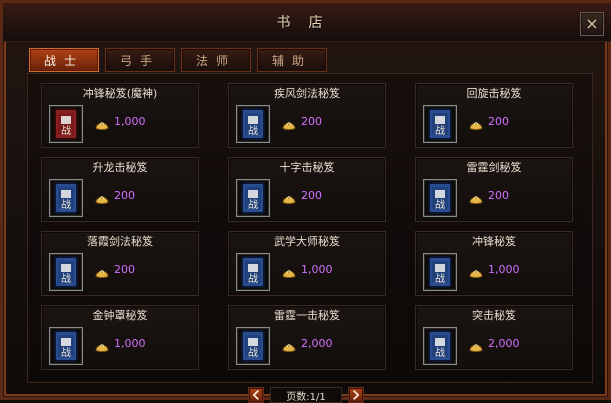 The width and height of the screenshot is (611, 403). I want to click on page-indicator: 页数:1/1, so click(306, 395).